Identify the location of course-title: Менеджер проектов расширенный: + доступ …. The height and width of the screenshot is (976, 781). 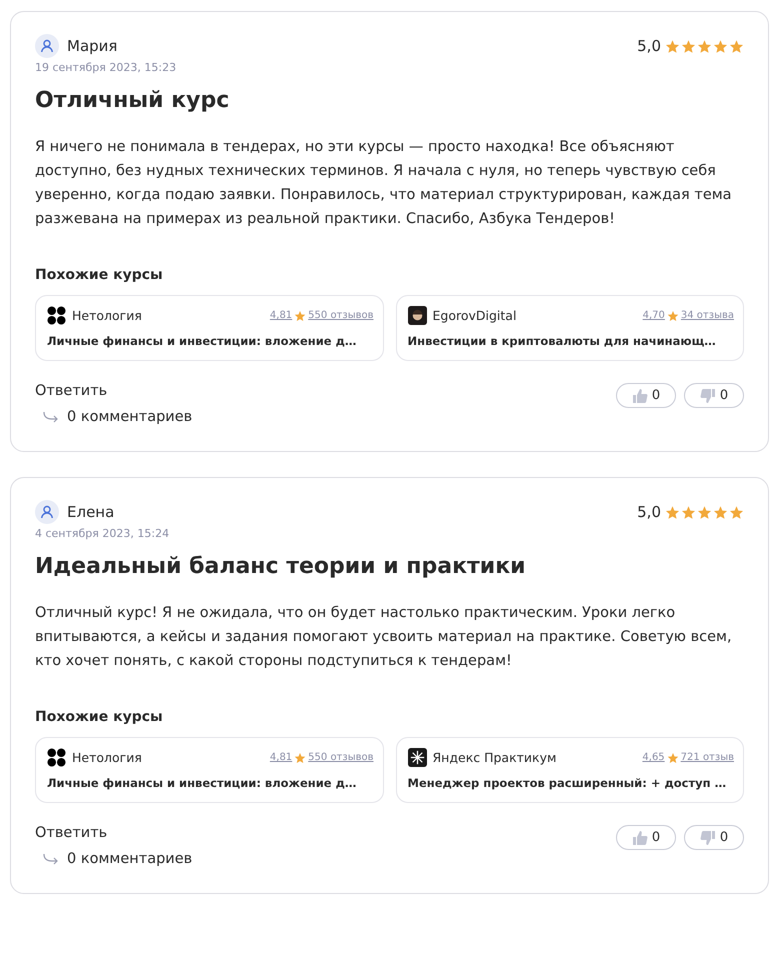
(568, 783).